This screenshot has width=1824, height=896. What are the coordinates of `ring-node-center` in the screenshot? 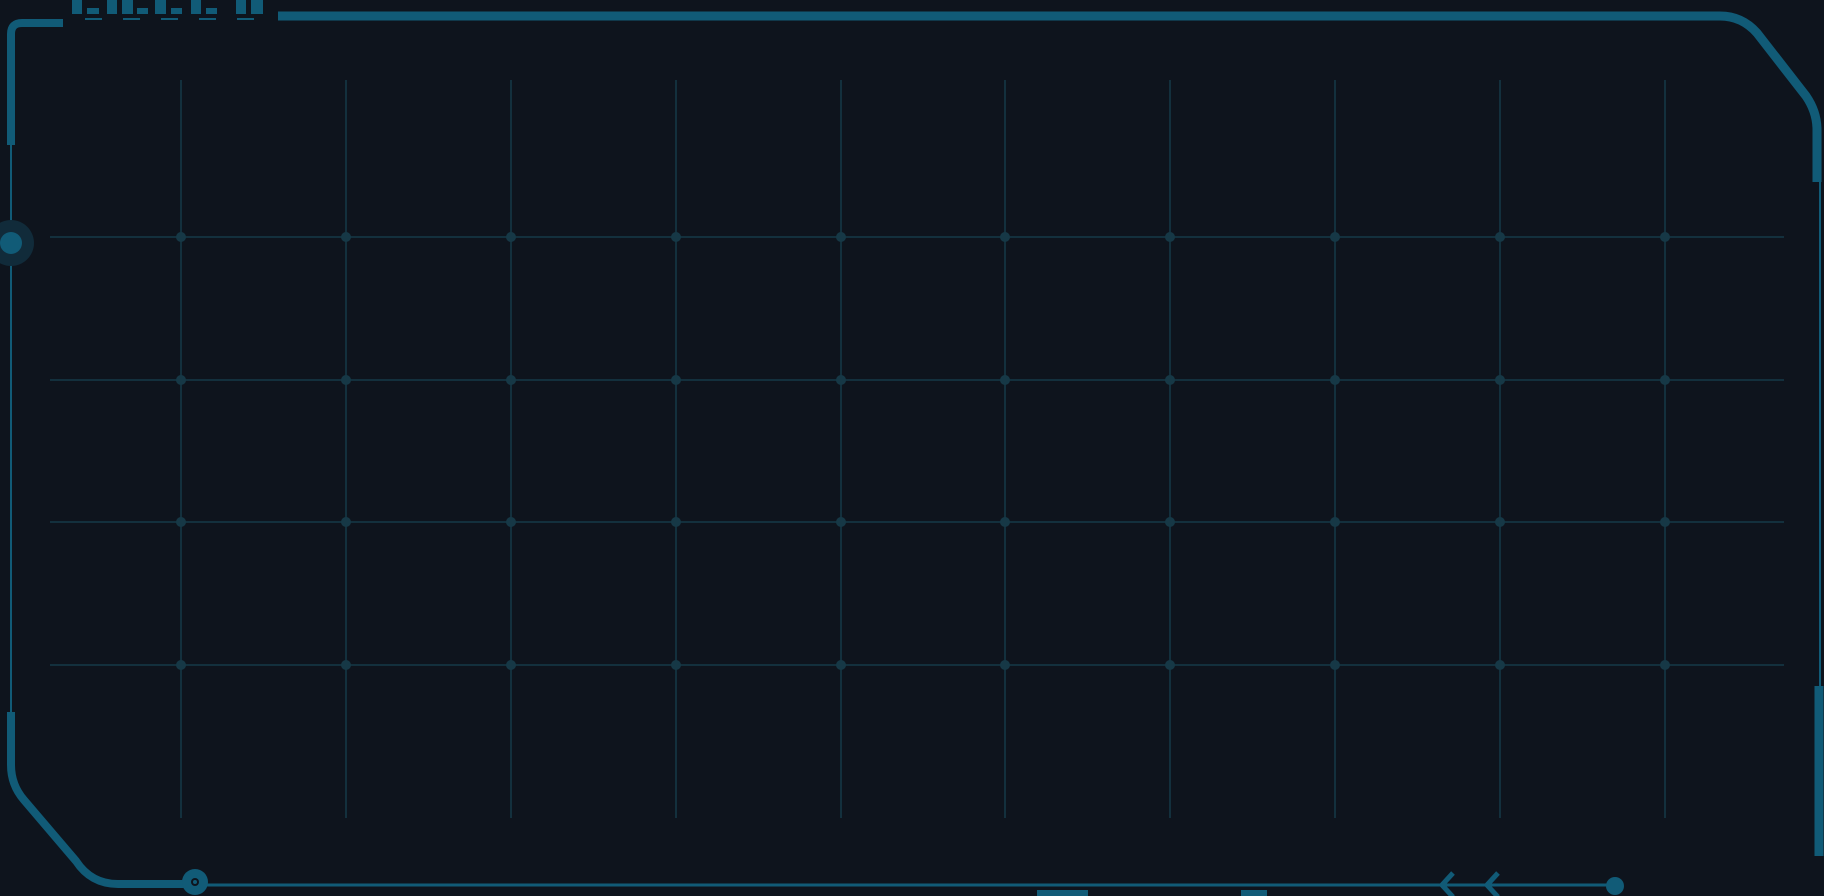 It's located at (195, 882).